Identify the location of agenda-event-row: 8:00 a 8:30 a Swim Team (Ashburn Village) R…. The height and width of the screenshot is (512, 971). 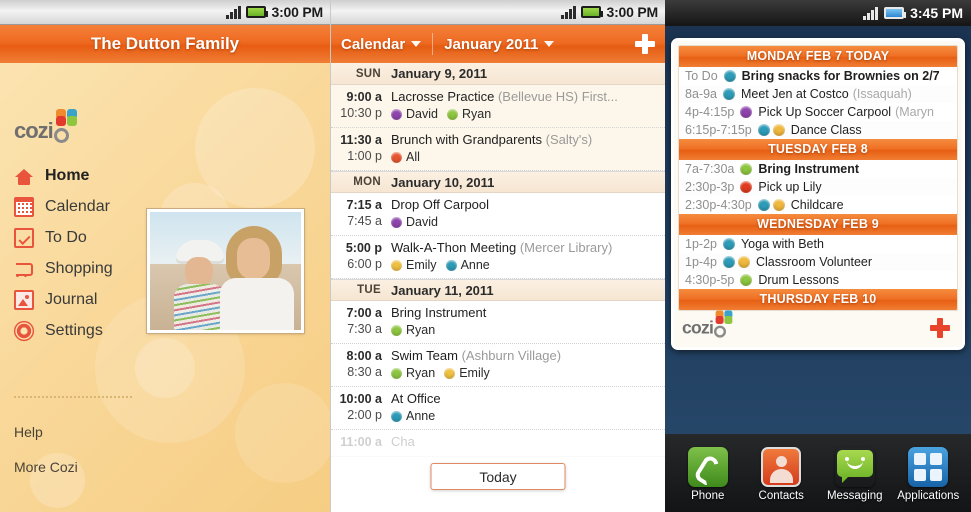
(498, 365).